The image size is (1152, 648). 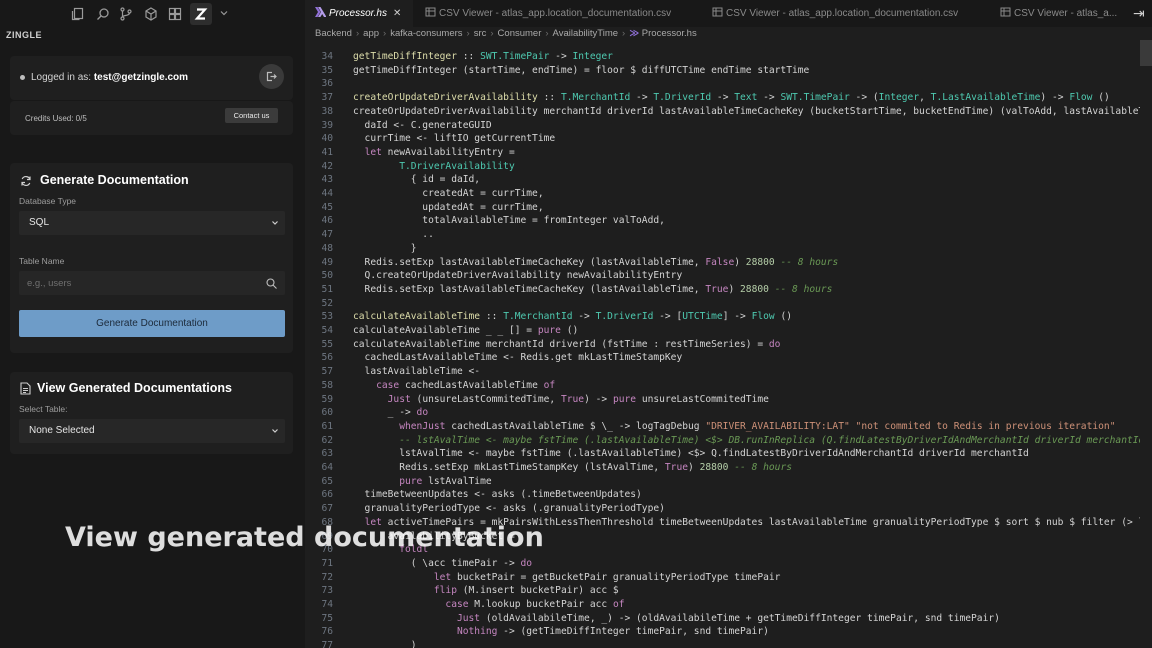 I want to click on close-icon: ✕, so click(x=397, y=13).